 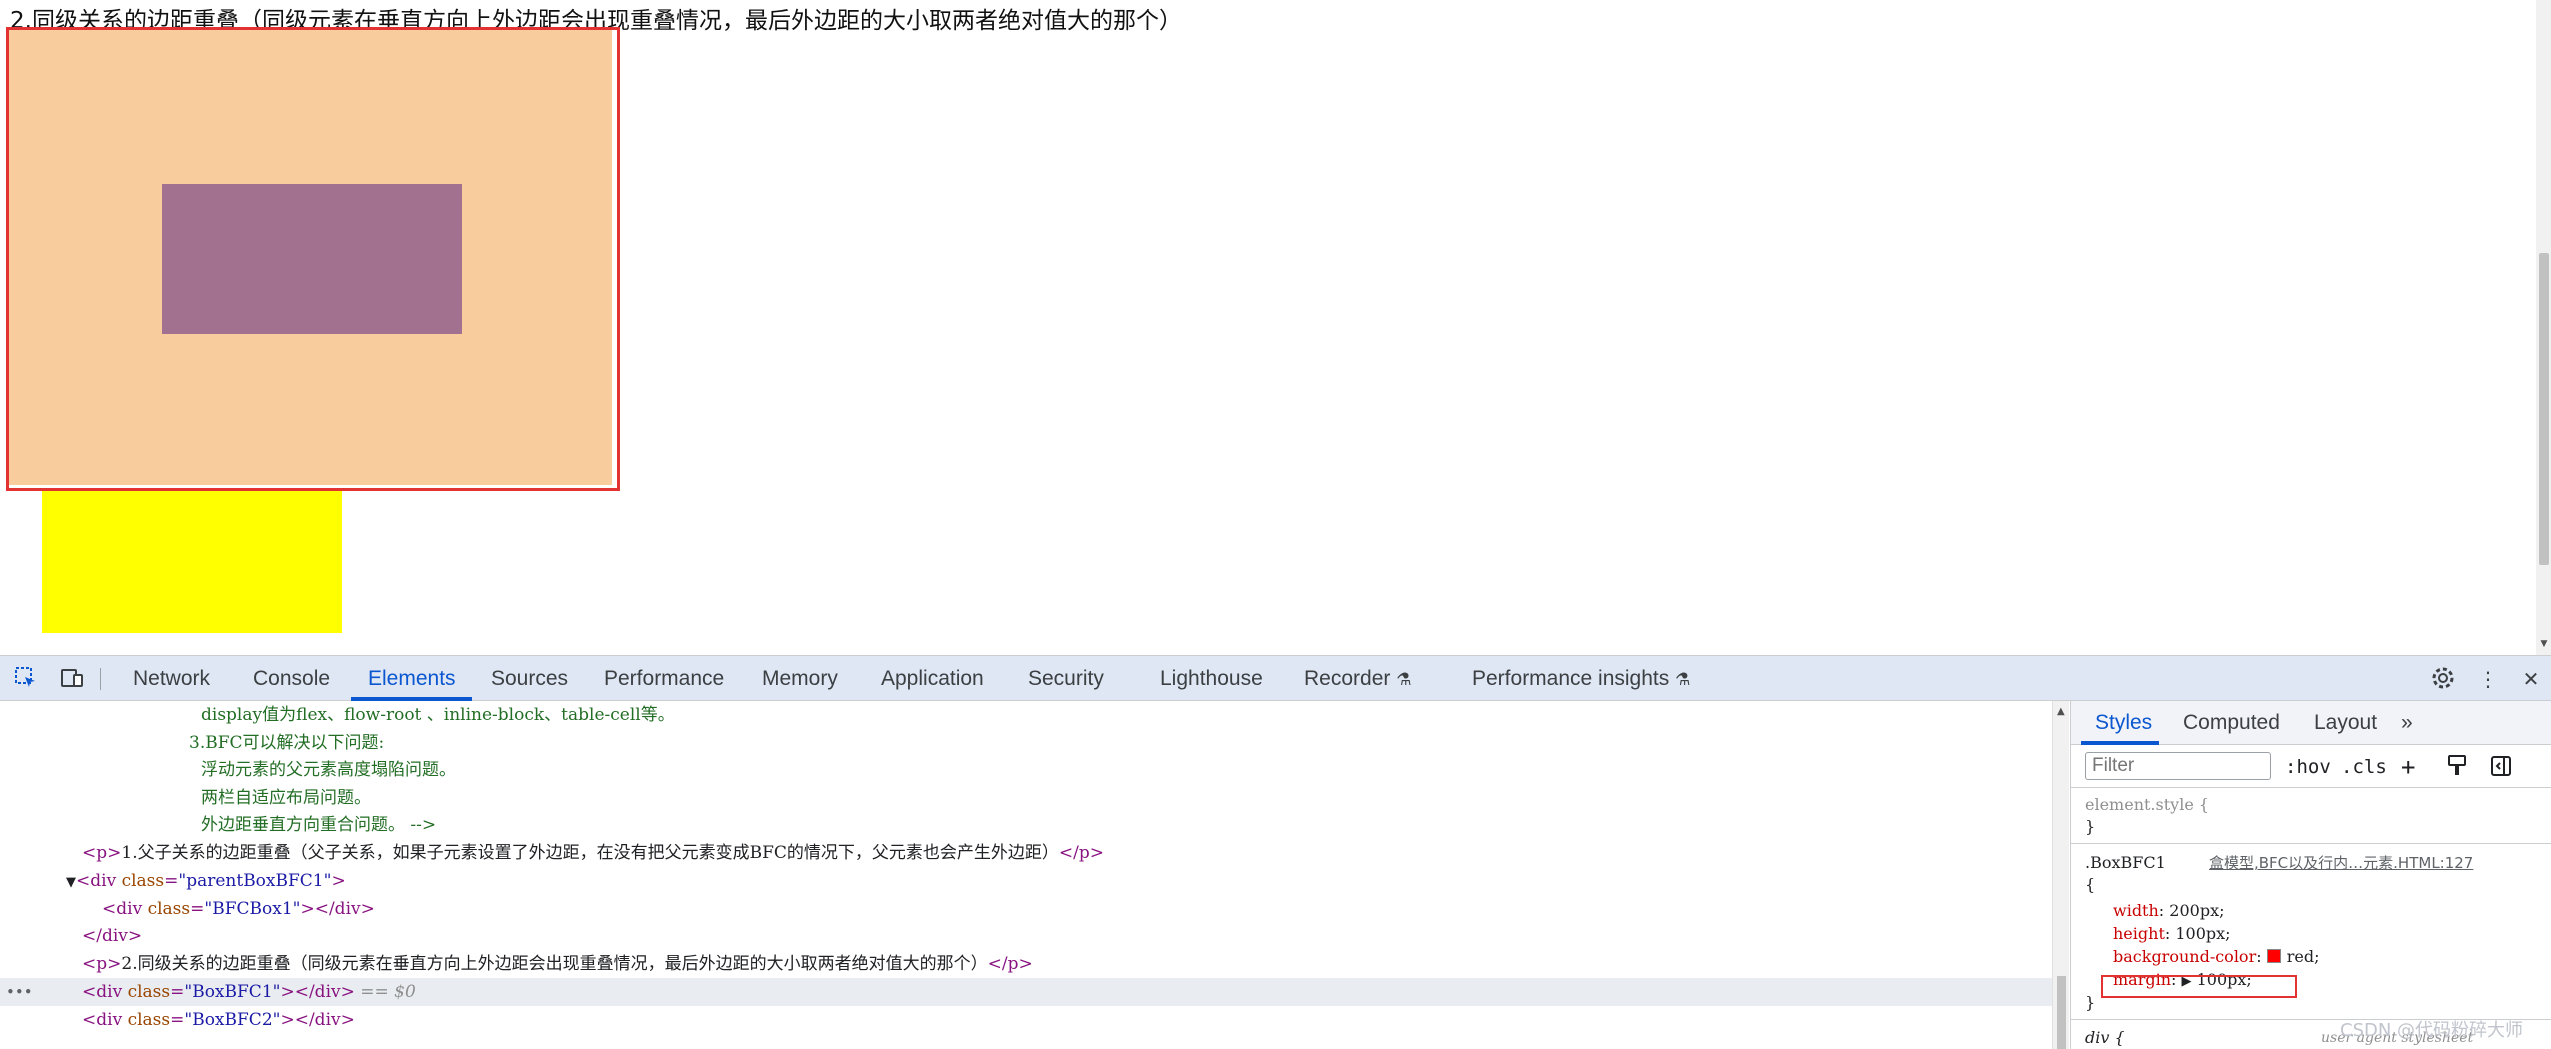 What do you see at coordinates (2341, 863) in the screenshot?
I see `rule-source-link: 盒模型,BFC以及行内…元素.HTML:127` at bounding box center [2341, 863].